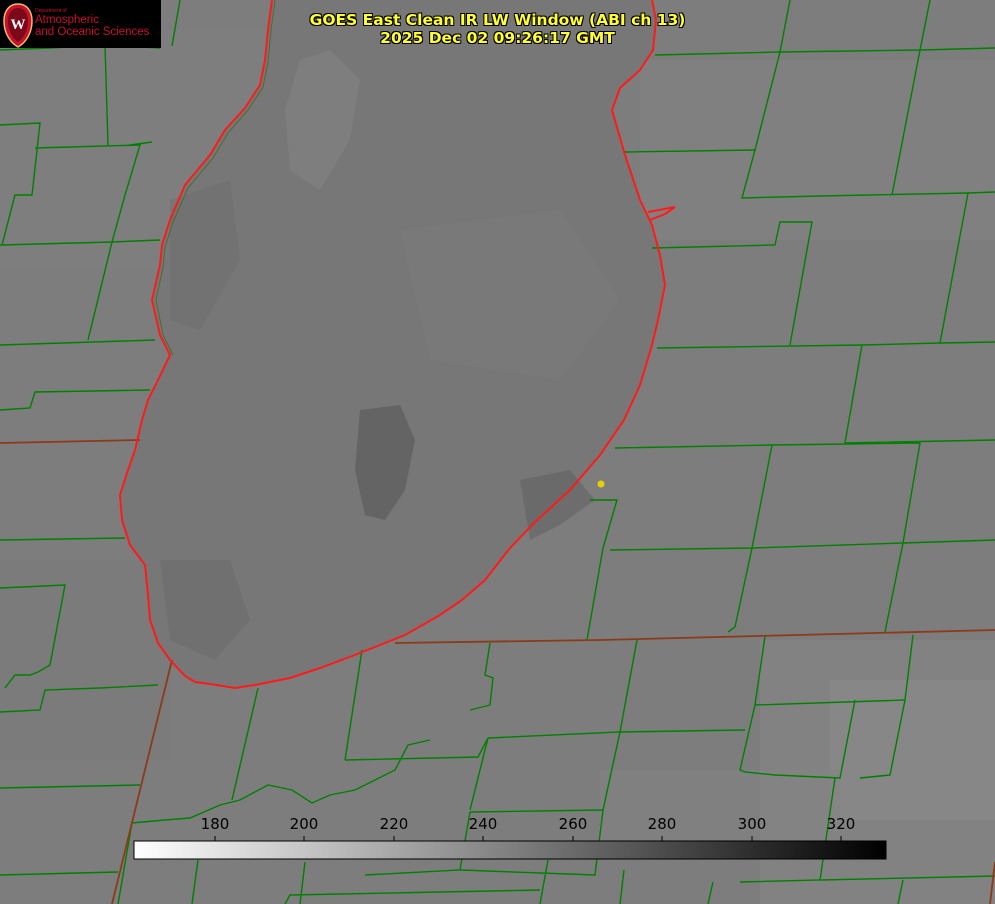 This screenshot has width=995, height=904. What do you see at coordinates (215, 824) in the screenshot?
I see `colorbar-tick-label: 180` at bounding box center [215, 824].